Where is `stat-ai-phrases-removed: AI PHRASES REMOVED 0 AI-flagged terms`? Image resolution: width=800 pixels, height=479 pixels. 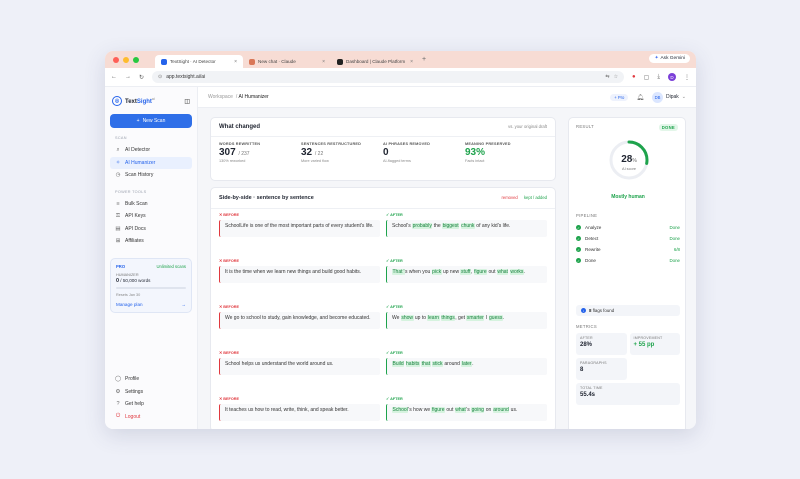 stat-ai-phrases-removed: AI PHRASES REMOVED 0 AI-flagged terms is located at coordinates (424, 152).